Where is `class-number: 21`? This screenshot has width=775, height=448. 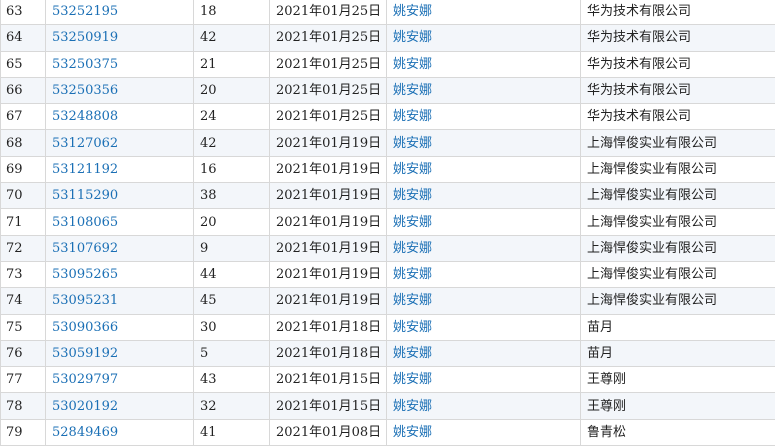 class-number: 21 is located at coordinates (231, 64).